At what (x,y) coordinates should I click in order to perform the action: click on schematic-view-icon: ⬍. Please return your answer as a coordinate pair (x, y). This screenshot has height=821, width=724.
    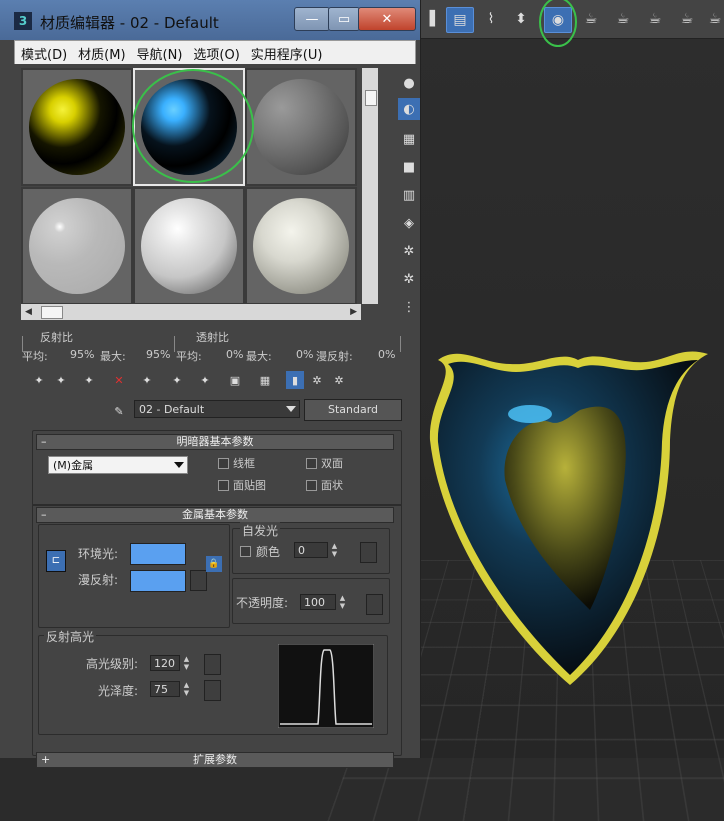
    Looking at the image, I should click on (521, 19).